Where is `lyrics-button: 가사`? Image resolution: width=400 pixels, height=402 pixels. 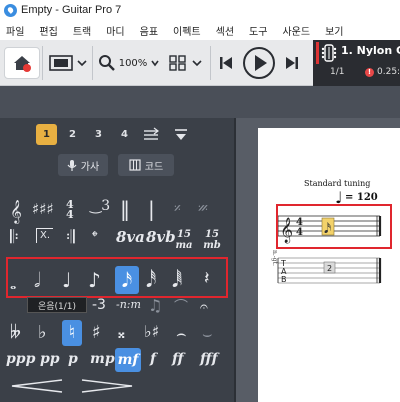
lyrics-button: 가사 is located at coordinates (83, 165).